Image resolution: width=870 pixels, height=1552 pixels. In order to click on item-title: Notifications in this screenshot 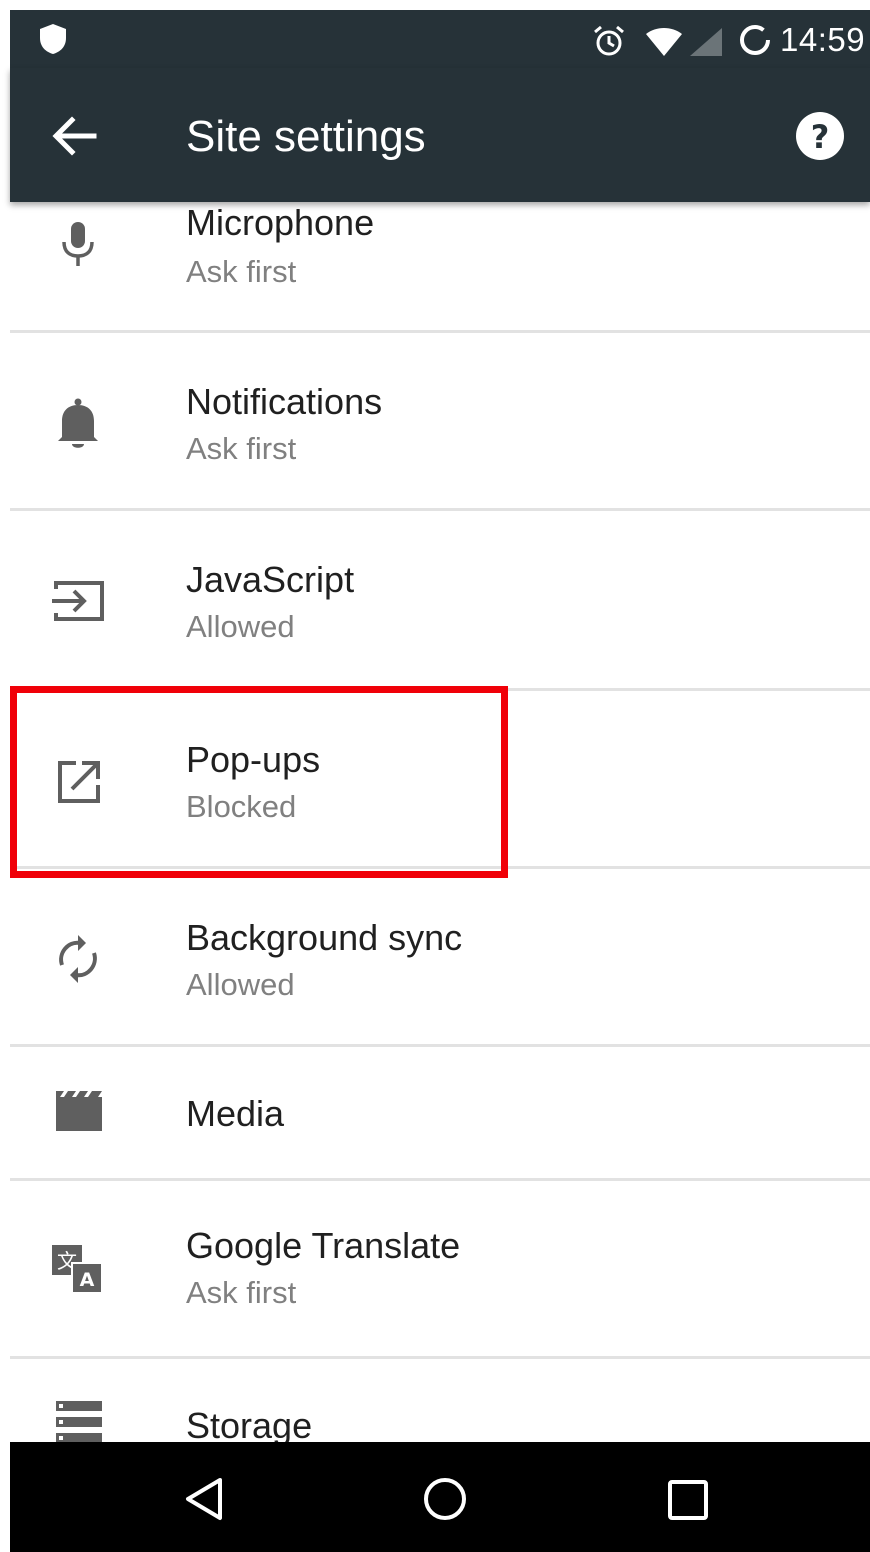, I will do `click(284, 401)`.